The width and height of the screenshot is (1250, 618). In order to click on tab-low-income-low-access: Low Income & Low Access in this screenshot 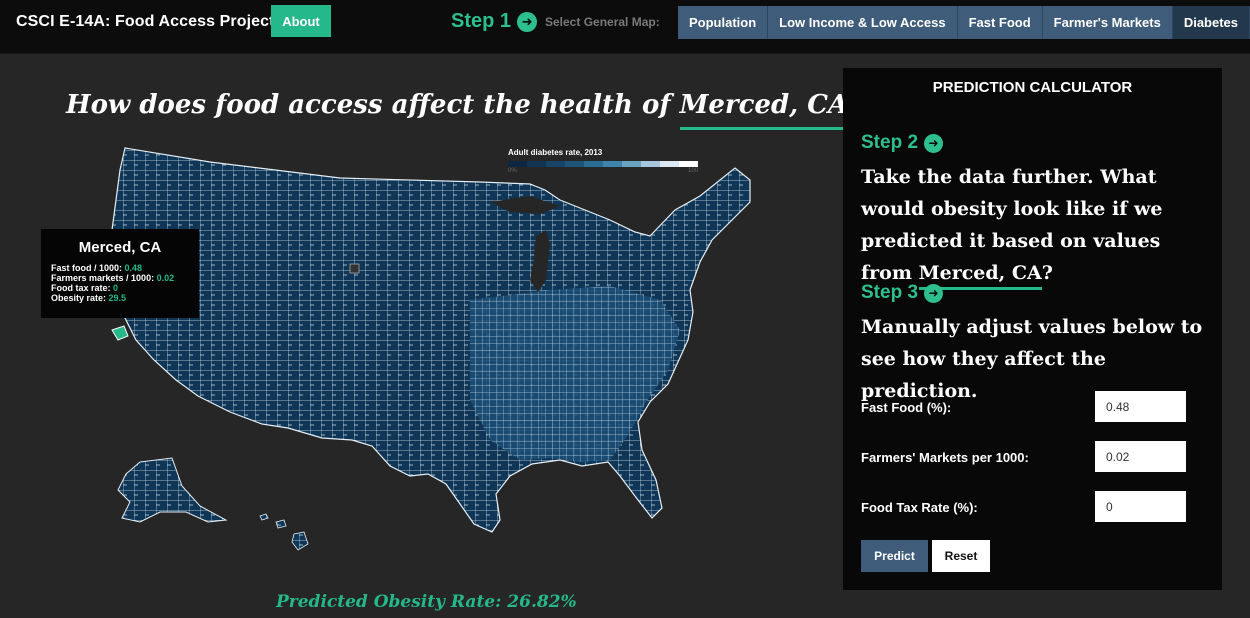, I will do `click(863, 22)`.